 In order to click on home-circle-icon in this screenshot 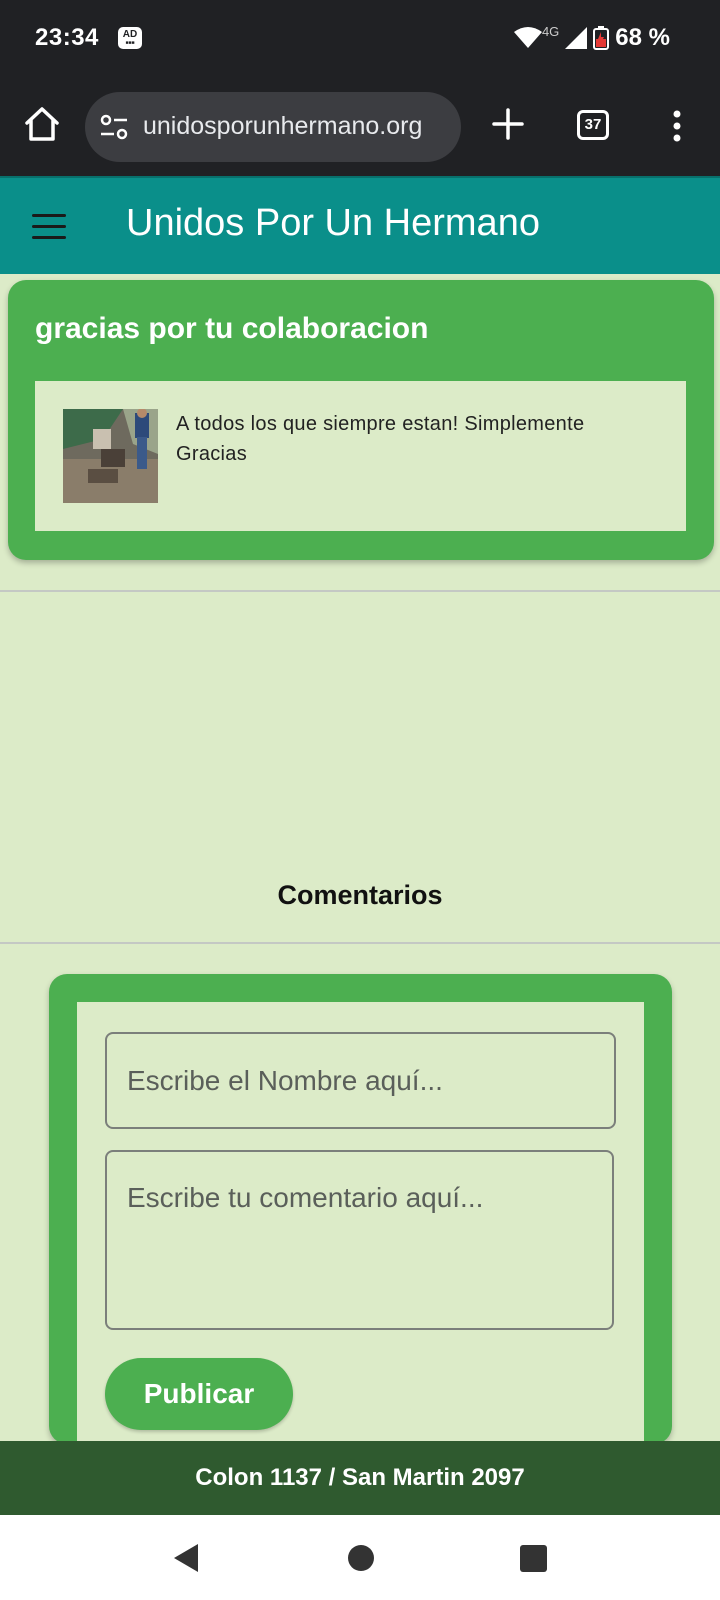, I will do `click(361, 1558)`.